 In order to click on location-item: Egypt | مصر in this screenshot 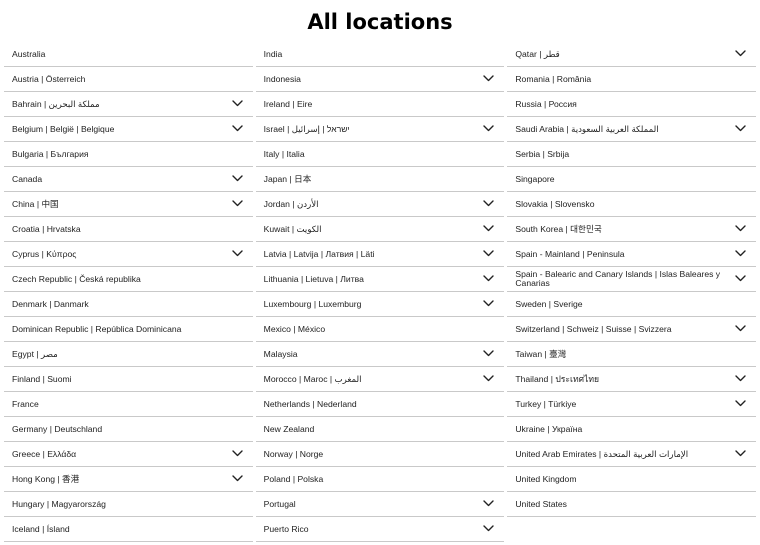, I will do `click(128, 354)`.